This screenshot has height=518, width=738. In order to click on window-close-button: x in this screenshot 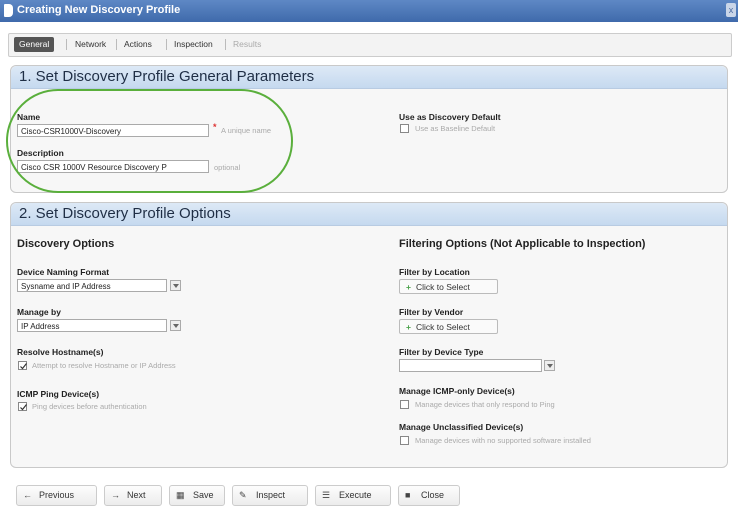, I will do `click(731, 10)`.